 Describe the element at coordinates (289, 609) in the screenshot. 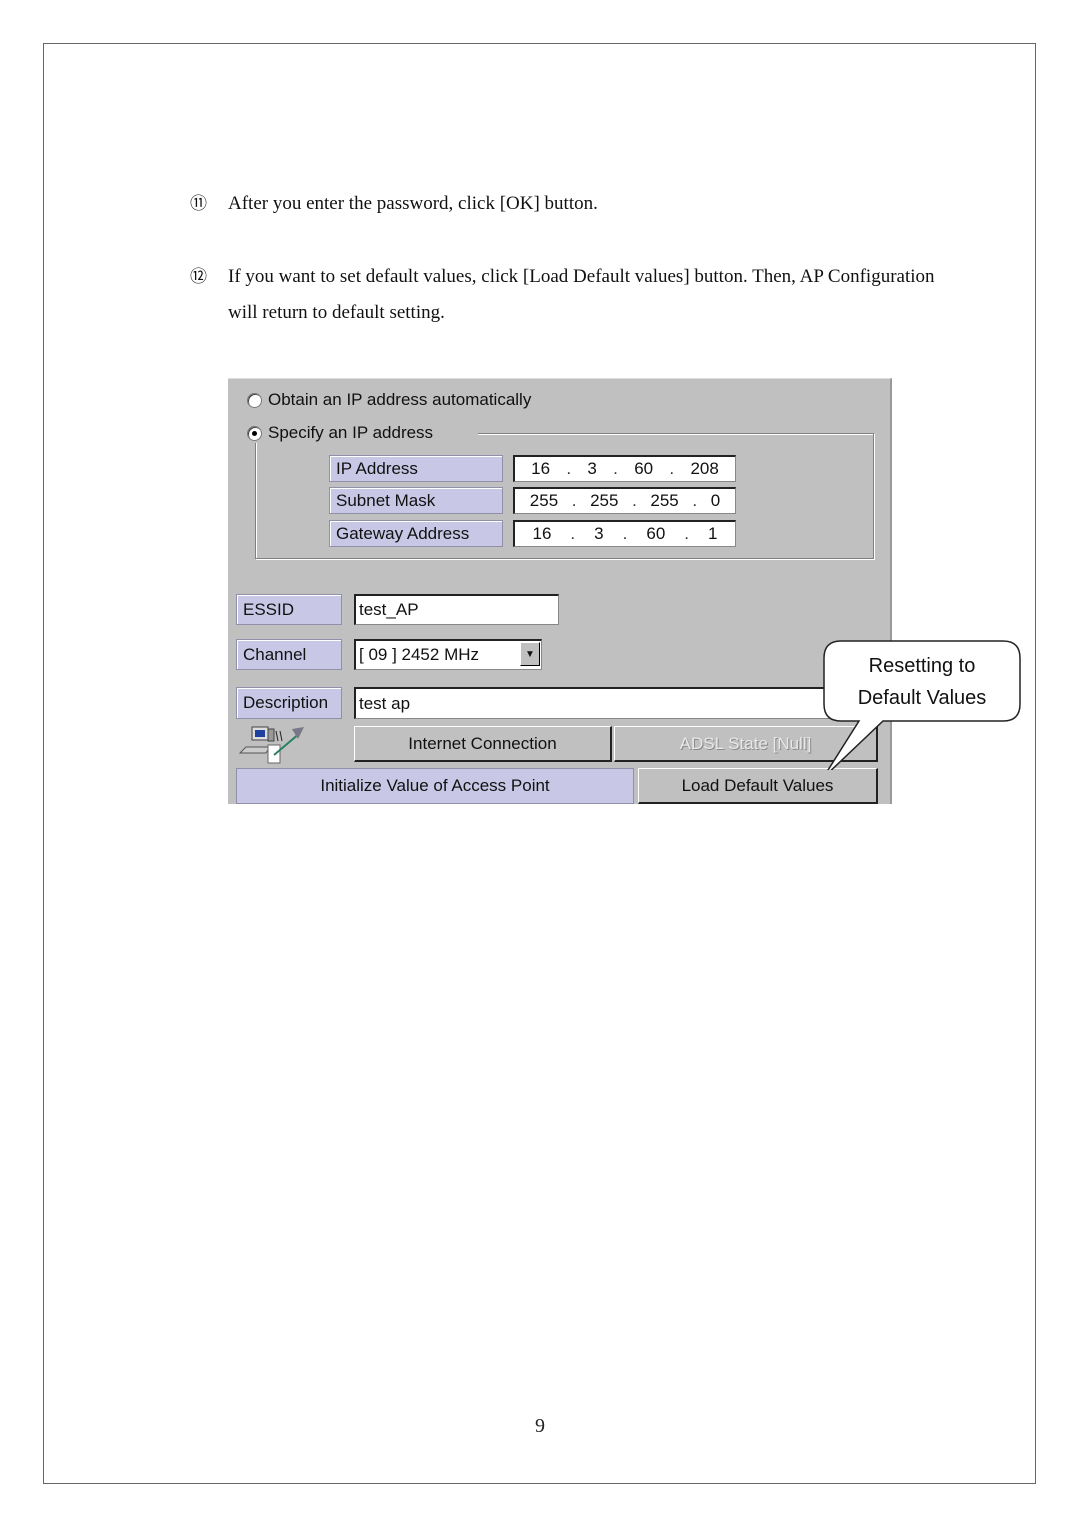

I see `essid-label: ESSID` at that location.